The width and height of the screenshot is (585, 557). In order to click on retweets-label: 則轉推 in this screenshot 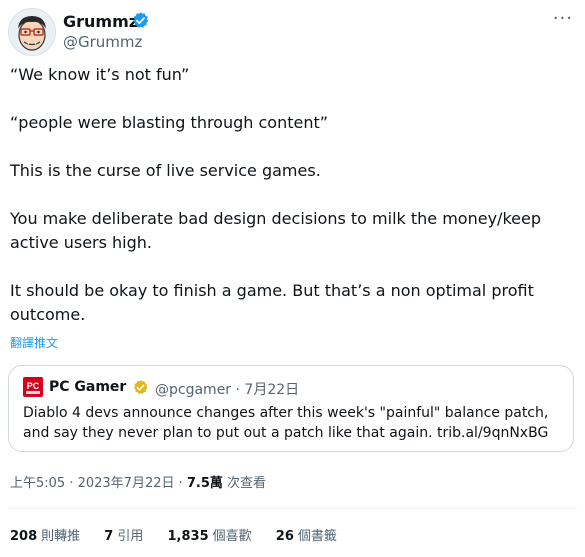, I will do `click(61, 536)`.